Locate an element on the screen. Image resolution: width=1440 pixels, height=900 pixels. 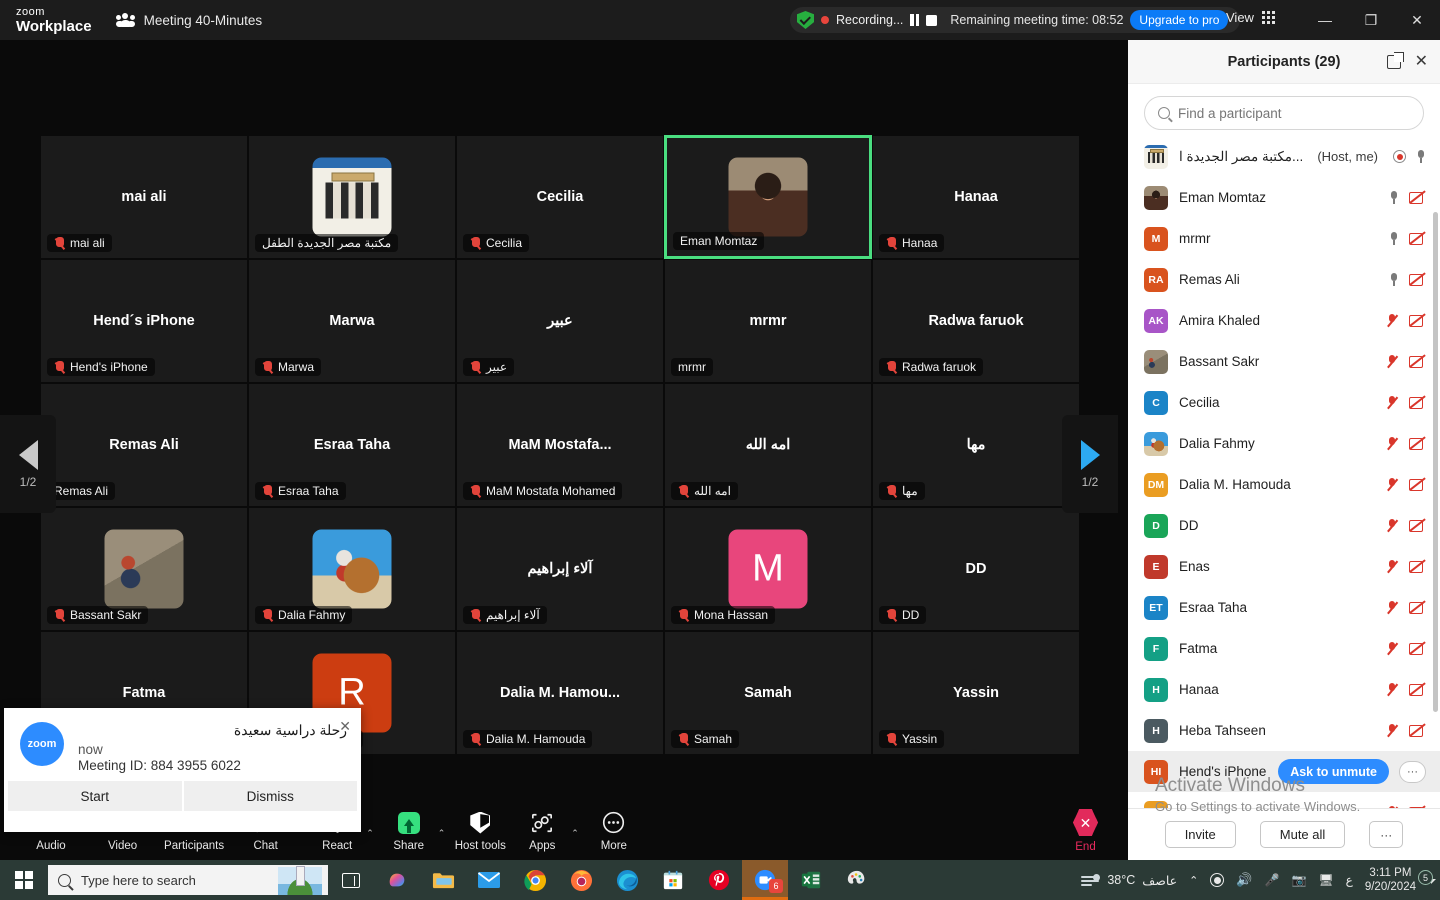
video-tile: Remas Ali Remas Ali is located at coordinates (144, 445).